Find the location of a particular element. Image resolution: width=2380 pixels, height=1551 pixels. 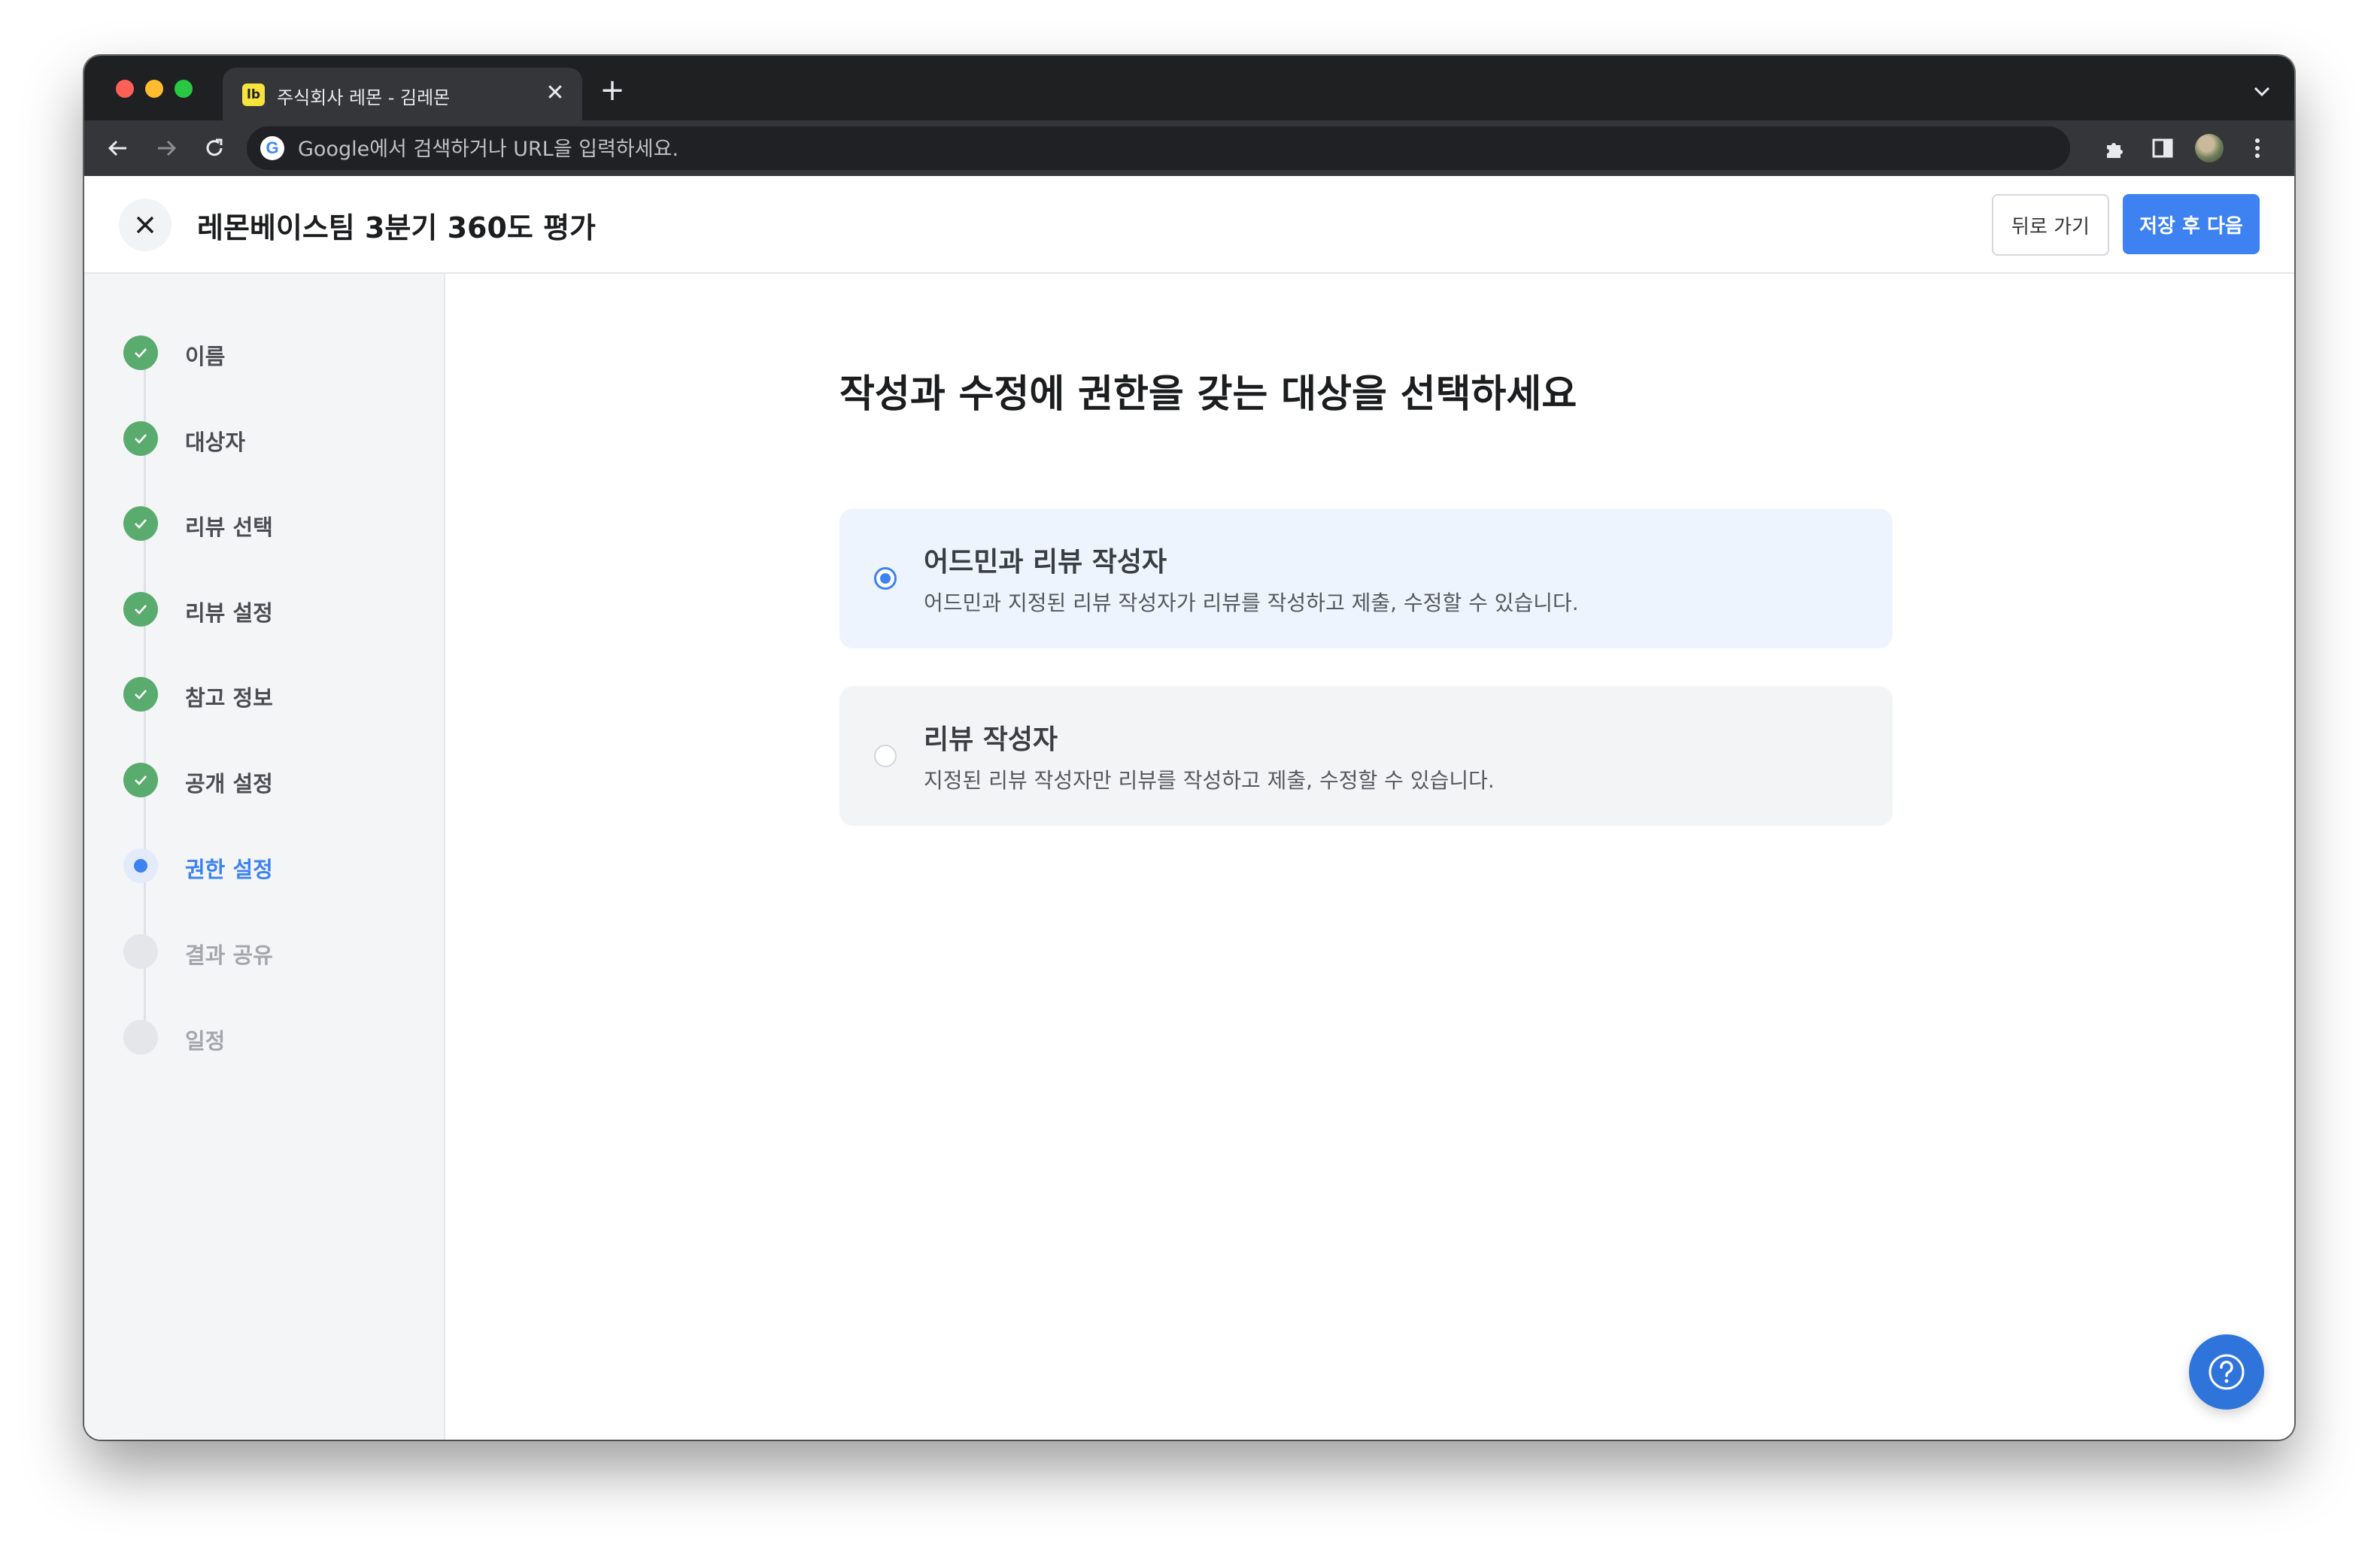

step-label: 대상자 is located at coordinates (215, 442).